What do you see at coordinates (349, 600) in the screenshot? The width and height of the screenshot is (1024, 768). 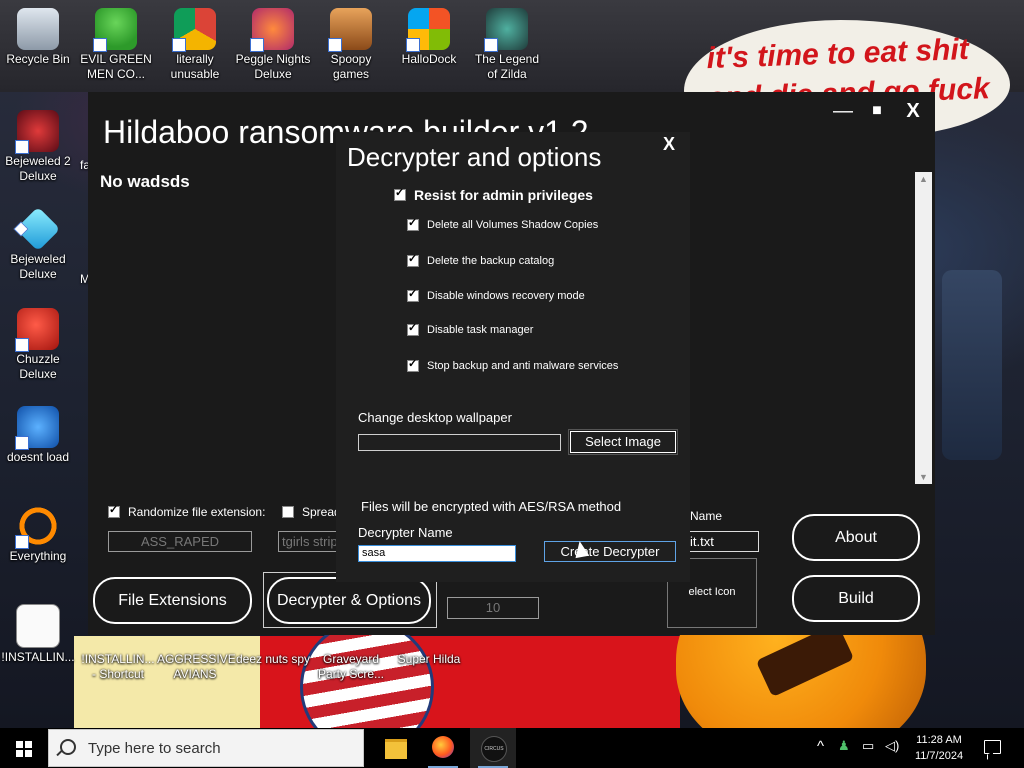 I see `decrypter-options-button: Decrypter & Options` at bounding box center [349, 600].